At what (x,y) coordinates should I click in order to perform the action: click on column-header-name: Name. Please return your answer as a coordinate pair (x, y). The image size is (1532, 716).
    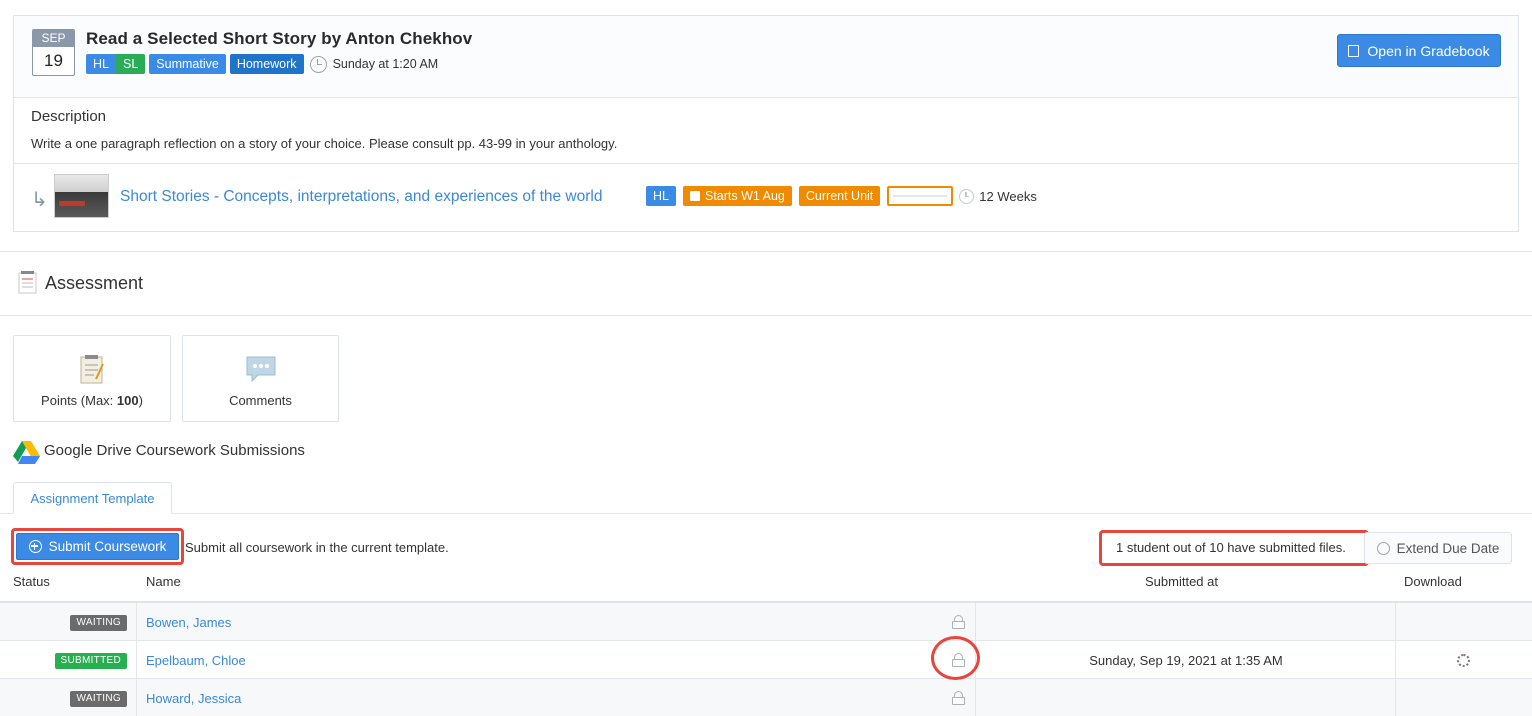
    Looking at the image, I should click on (163, 581).